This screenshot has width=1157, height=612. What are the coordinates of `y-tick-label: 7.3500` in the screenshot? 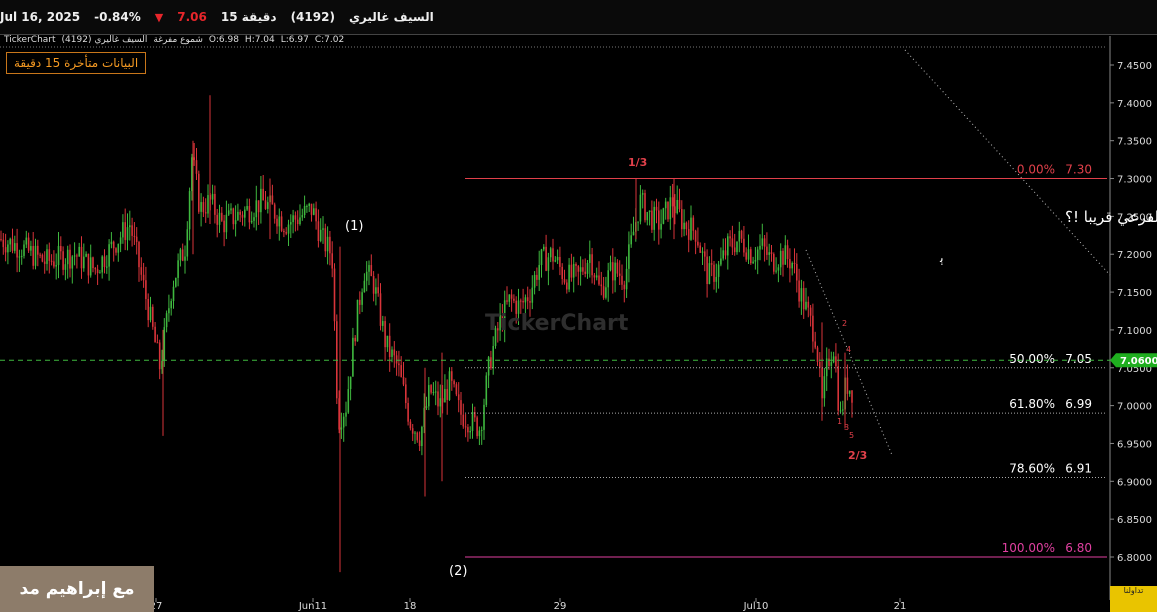 It's located at (1134, 142).